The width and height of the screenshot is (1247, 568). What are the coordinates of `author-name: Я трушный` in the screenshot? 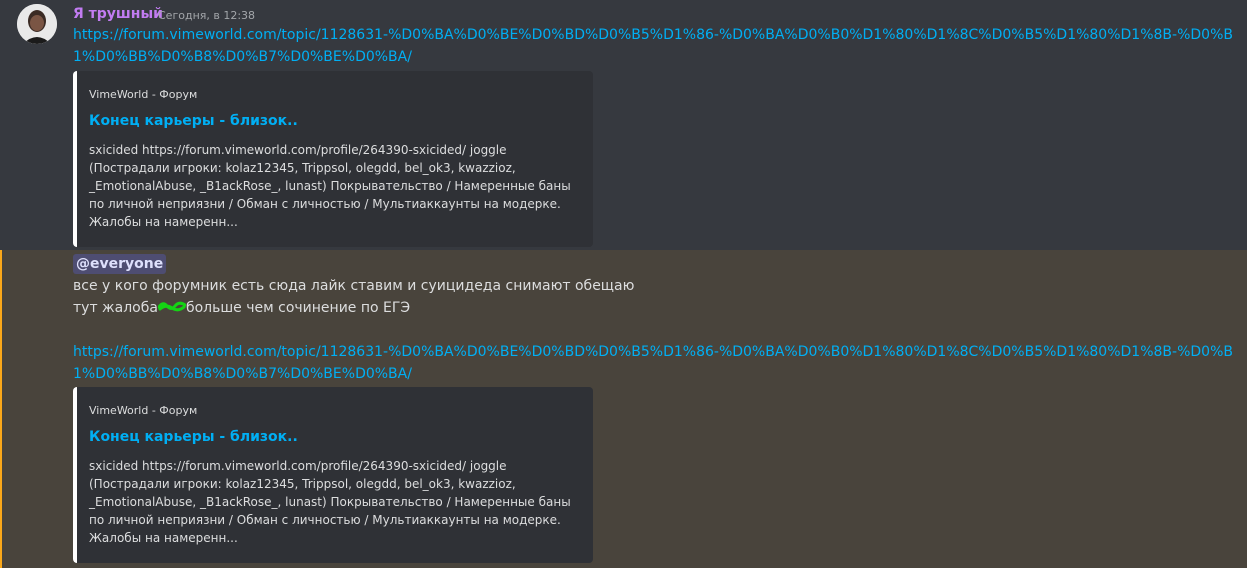 It's located at (118, 14).